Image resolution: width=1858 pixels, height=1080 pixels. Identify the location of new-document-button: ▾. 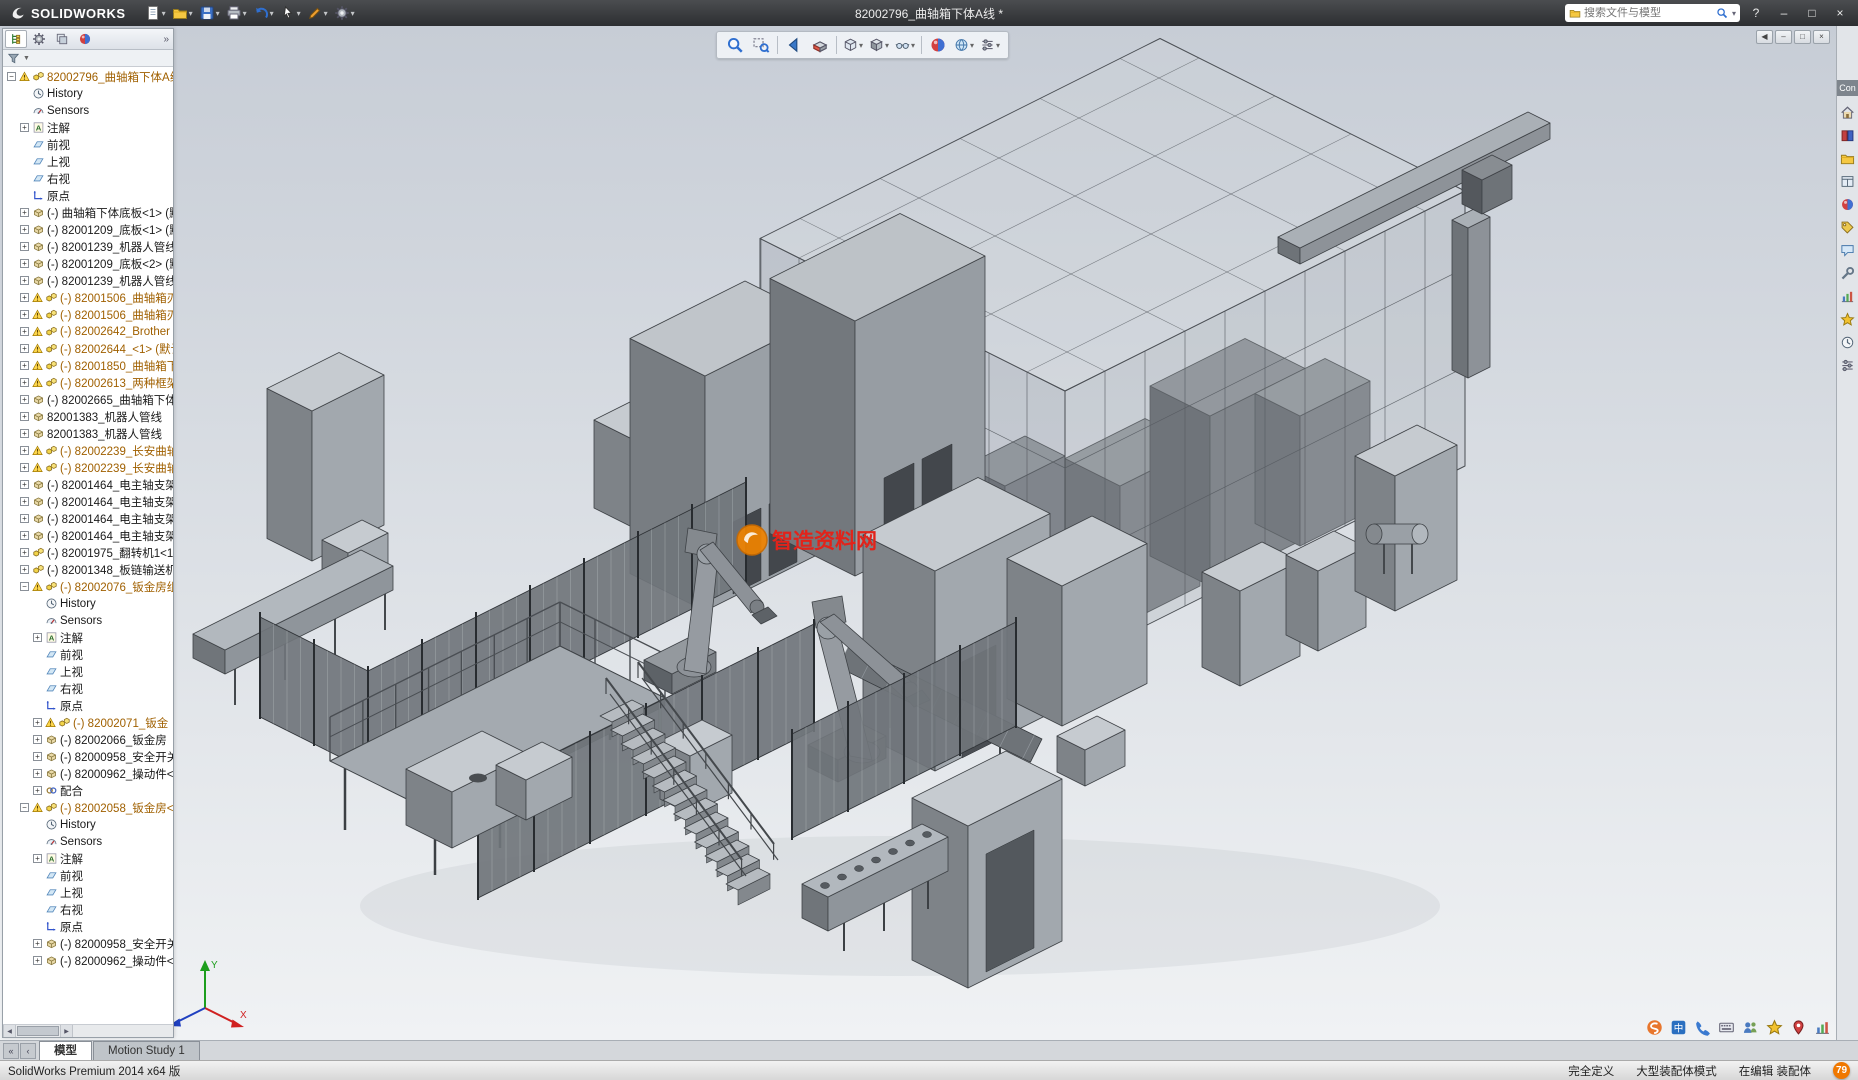
(155, 13).